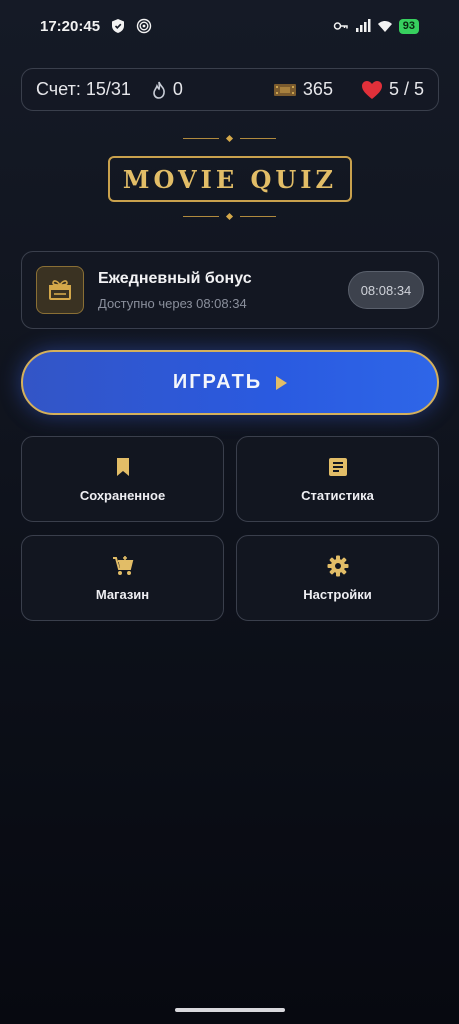 This screenshot has width=459, height=1024. Describe the element at coordinates (60, 290) in the screenshot. I see `gift-icon` at that location.